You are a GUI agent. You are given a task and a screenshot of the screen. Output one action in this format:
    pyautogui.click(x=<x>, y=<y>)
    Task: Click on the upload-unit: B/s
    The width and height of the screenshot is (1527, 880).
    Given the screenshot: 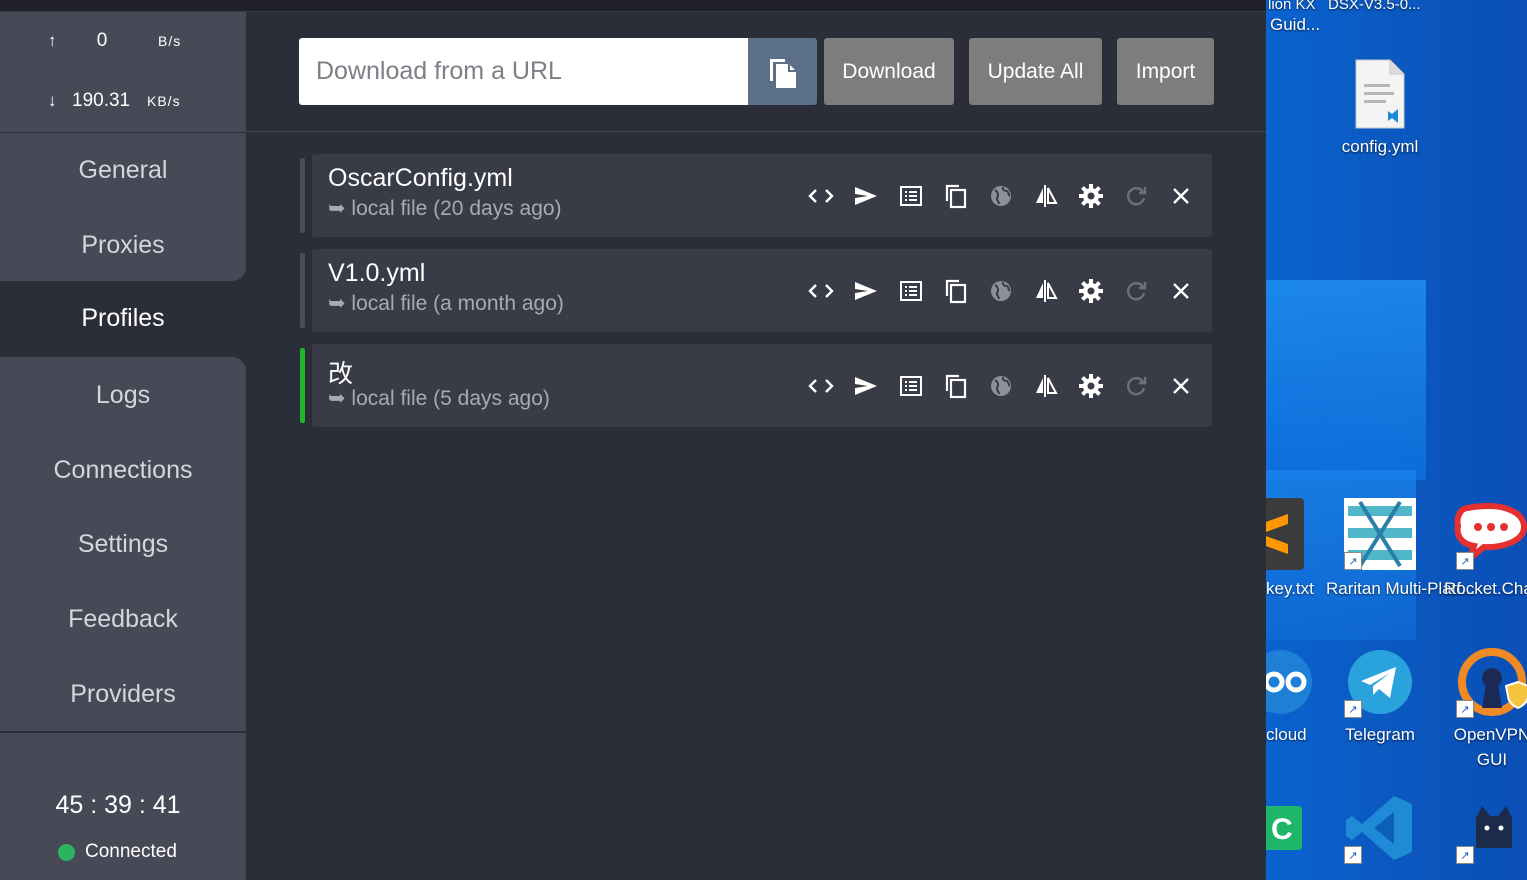 What is the action you would take?
    pyautogui.click(x=170, y=41)
    